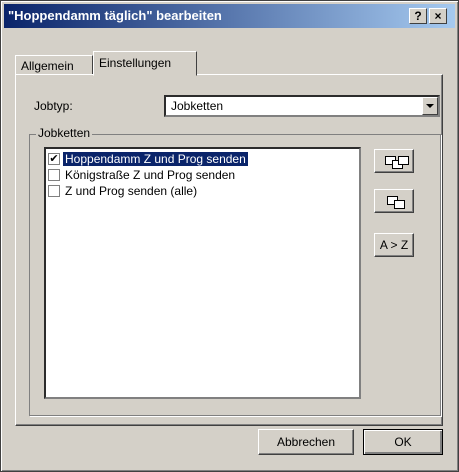 This screenshot has width=459, height=472. I want to click on list-item: Z und Prog senden (alle), so click(200, 191).